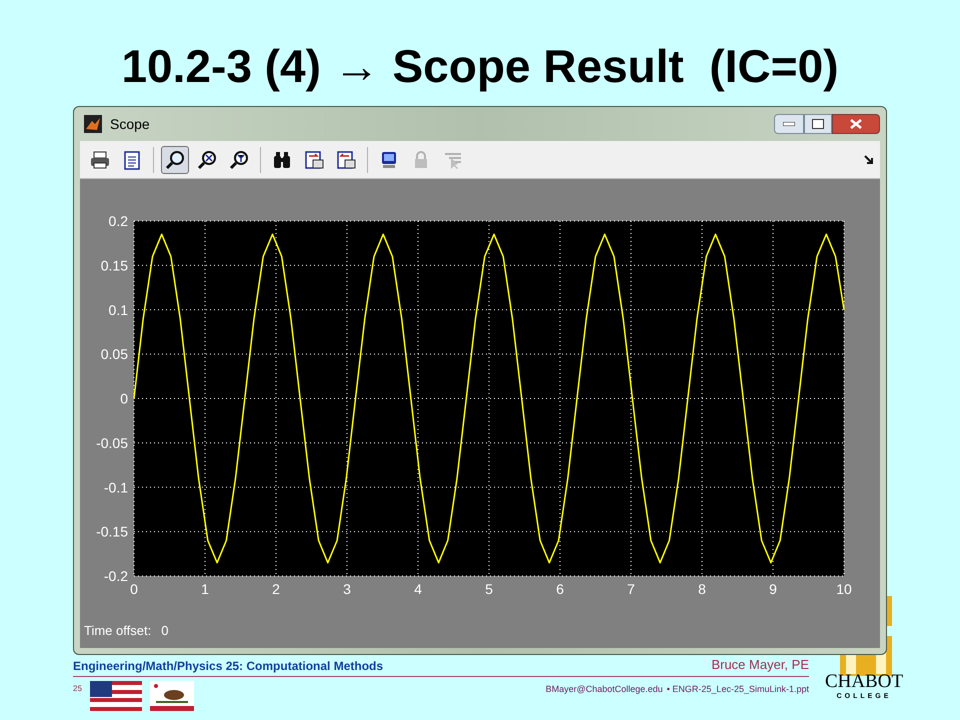  Describe the element at coordinates (164, 631) in the screenshot. I see `time-offset-value: 0` at that location.